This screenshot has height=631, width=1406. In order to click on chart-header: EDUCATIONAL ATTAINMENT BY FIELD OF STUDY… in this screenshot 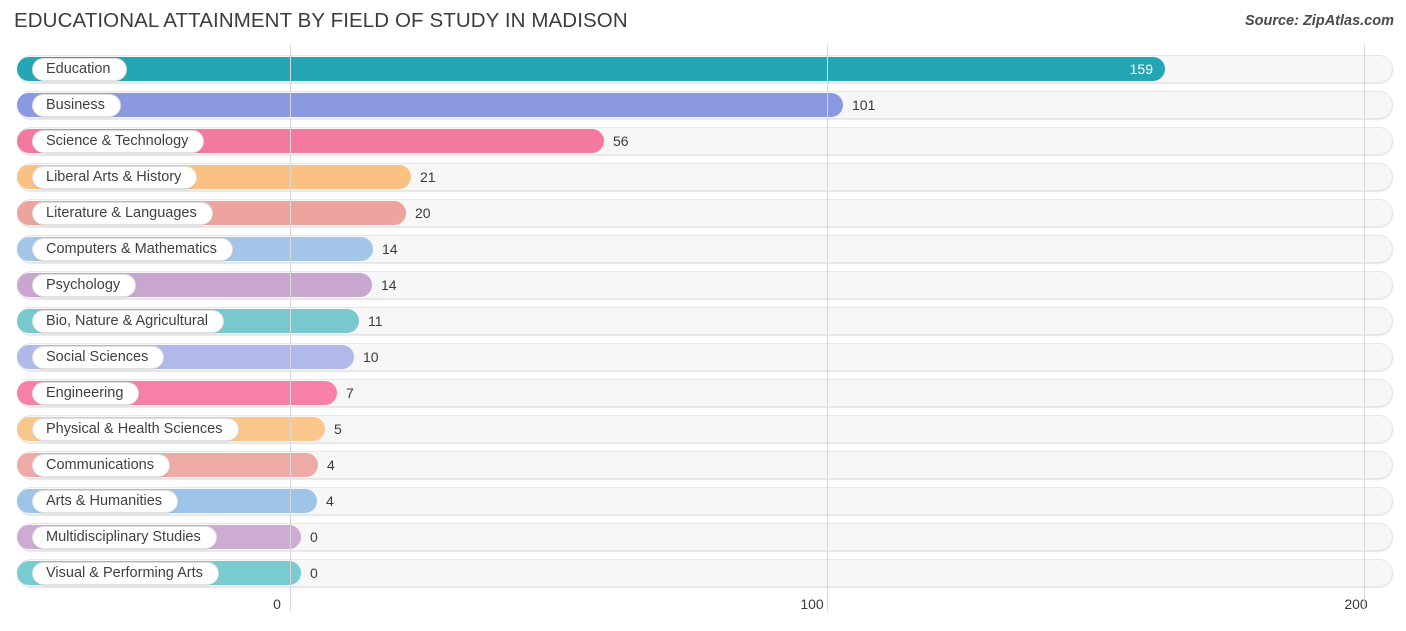, I will do `click(703, 22)`.